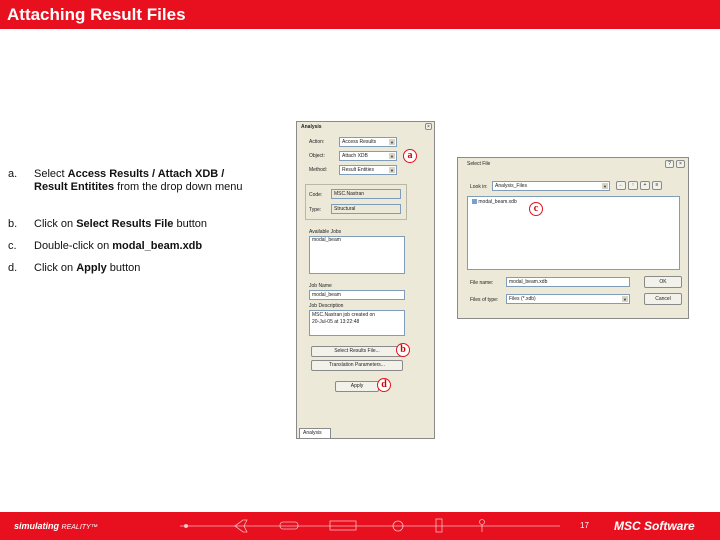 The height and width of the screenshot is (540, 720). Describe the element at coordinates (357, 386) in the screenshot. I see `apply-button: Apply` at that location.